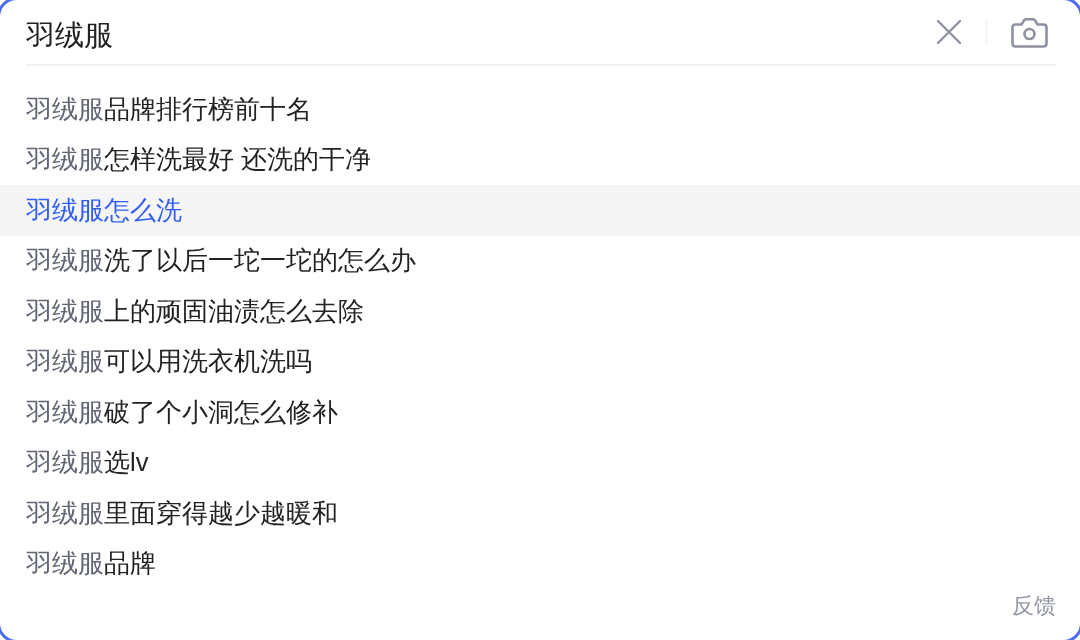 This screenshot has height=640, width=1080. What do you see at coordinates (540, 412) in the screenshot?
I see `suggestion-item: 羽绒服破了个小洞怎么修补` at bounding box center [540, 412].